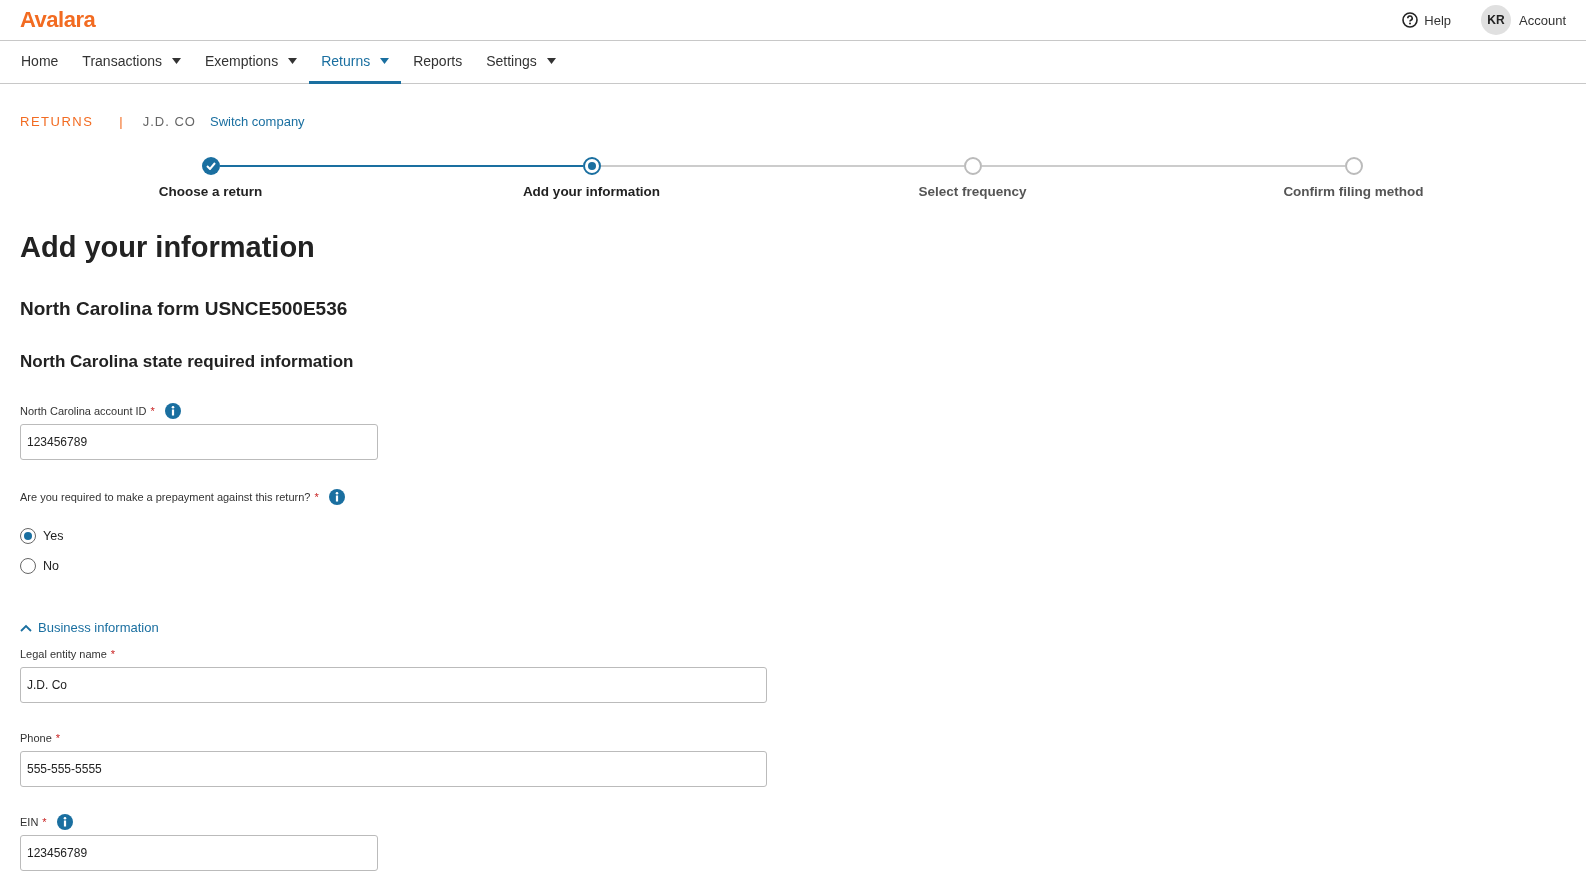 The height and width of the screenshot is (885, 1586). I want to click on field-label: EIN, so click(29, 822).